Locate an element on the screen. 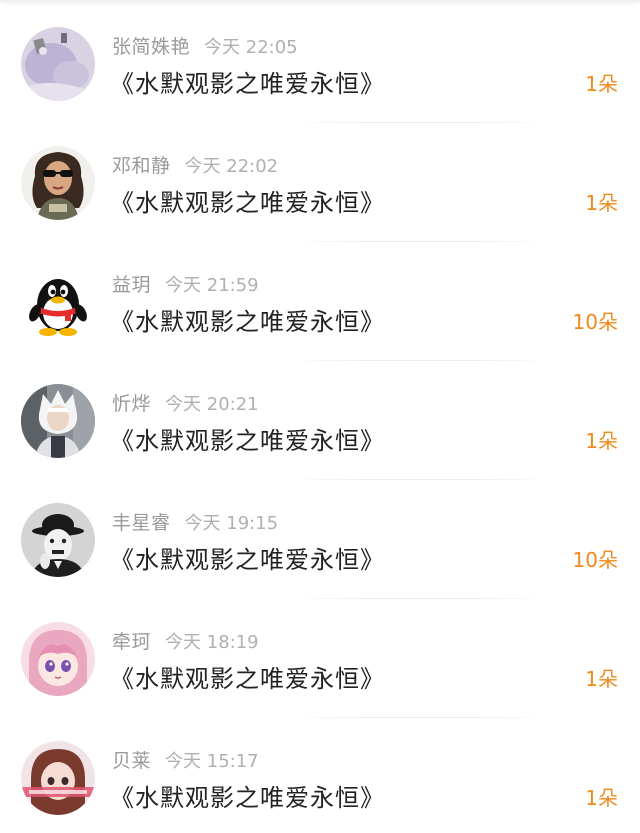 The height and width of the screenshot is (833, 640). doll-girl-avatar is located at coordinates (58, 778).